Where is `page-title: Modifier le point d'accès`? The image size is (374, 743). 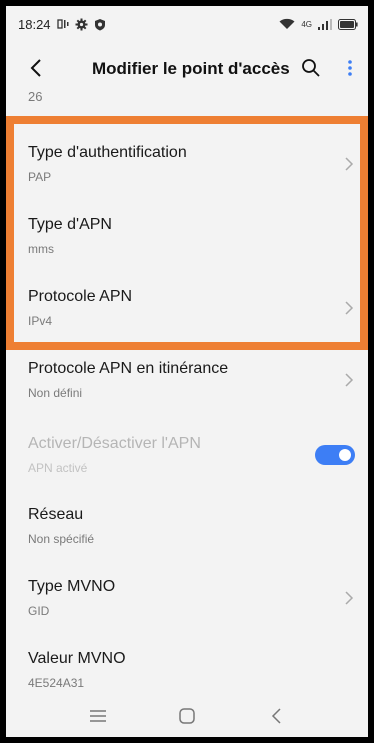
page-title: Modifier le point d'accès is located at coordinates (191, 68).